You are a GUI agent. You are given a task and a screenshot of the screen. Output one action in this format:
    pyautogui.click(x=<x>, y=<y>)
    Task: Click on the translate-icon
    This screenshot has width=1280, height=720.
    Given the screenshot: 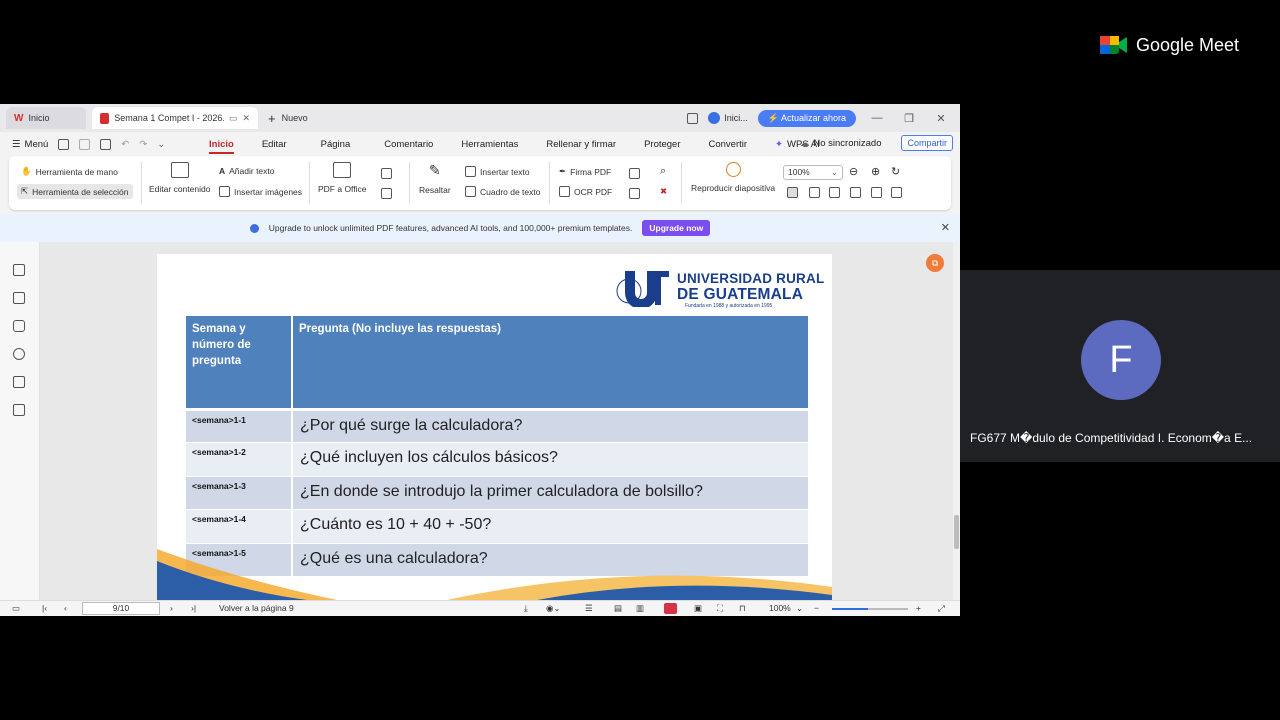 What is the action you would take?
    pyautogui.click(x=634, y=193)
    